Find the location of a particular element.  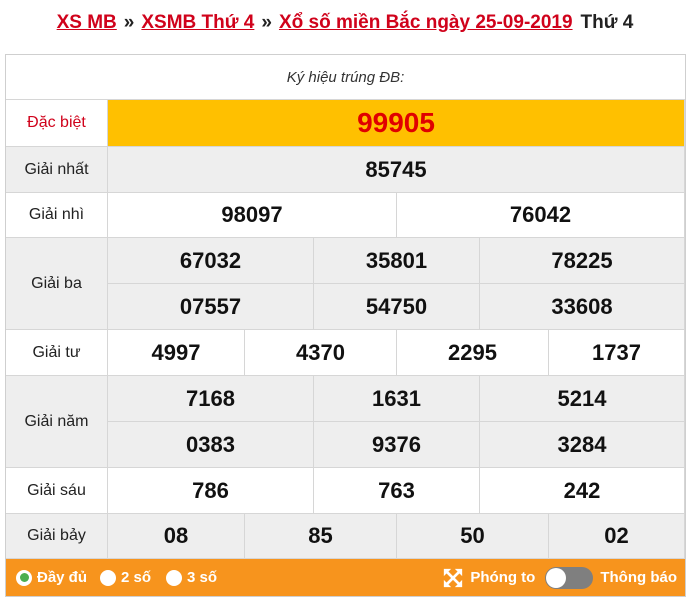

prize-number-fifth: 3284 is located at coordinates (582, 445).